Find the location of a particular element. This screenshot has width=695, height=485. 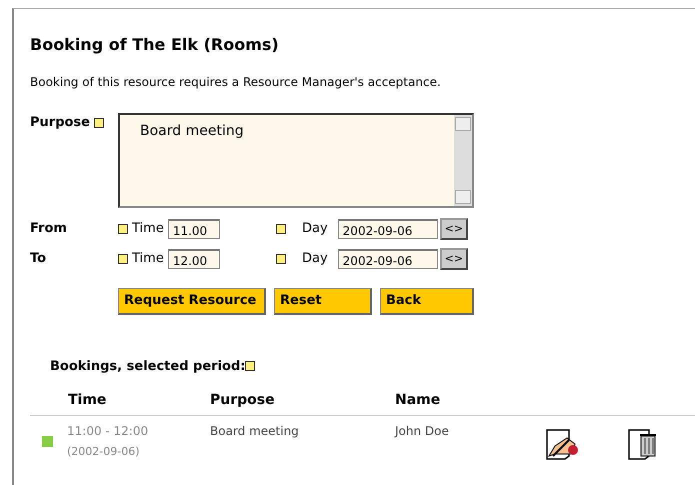

field-label: Purpose is located at coordinates (60, 123).